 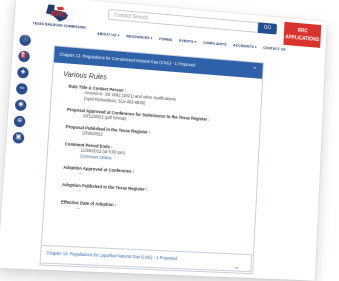 I want to click on car-icon: ◈, so click(x=22, y=72).